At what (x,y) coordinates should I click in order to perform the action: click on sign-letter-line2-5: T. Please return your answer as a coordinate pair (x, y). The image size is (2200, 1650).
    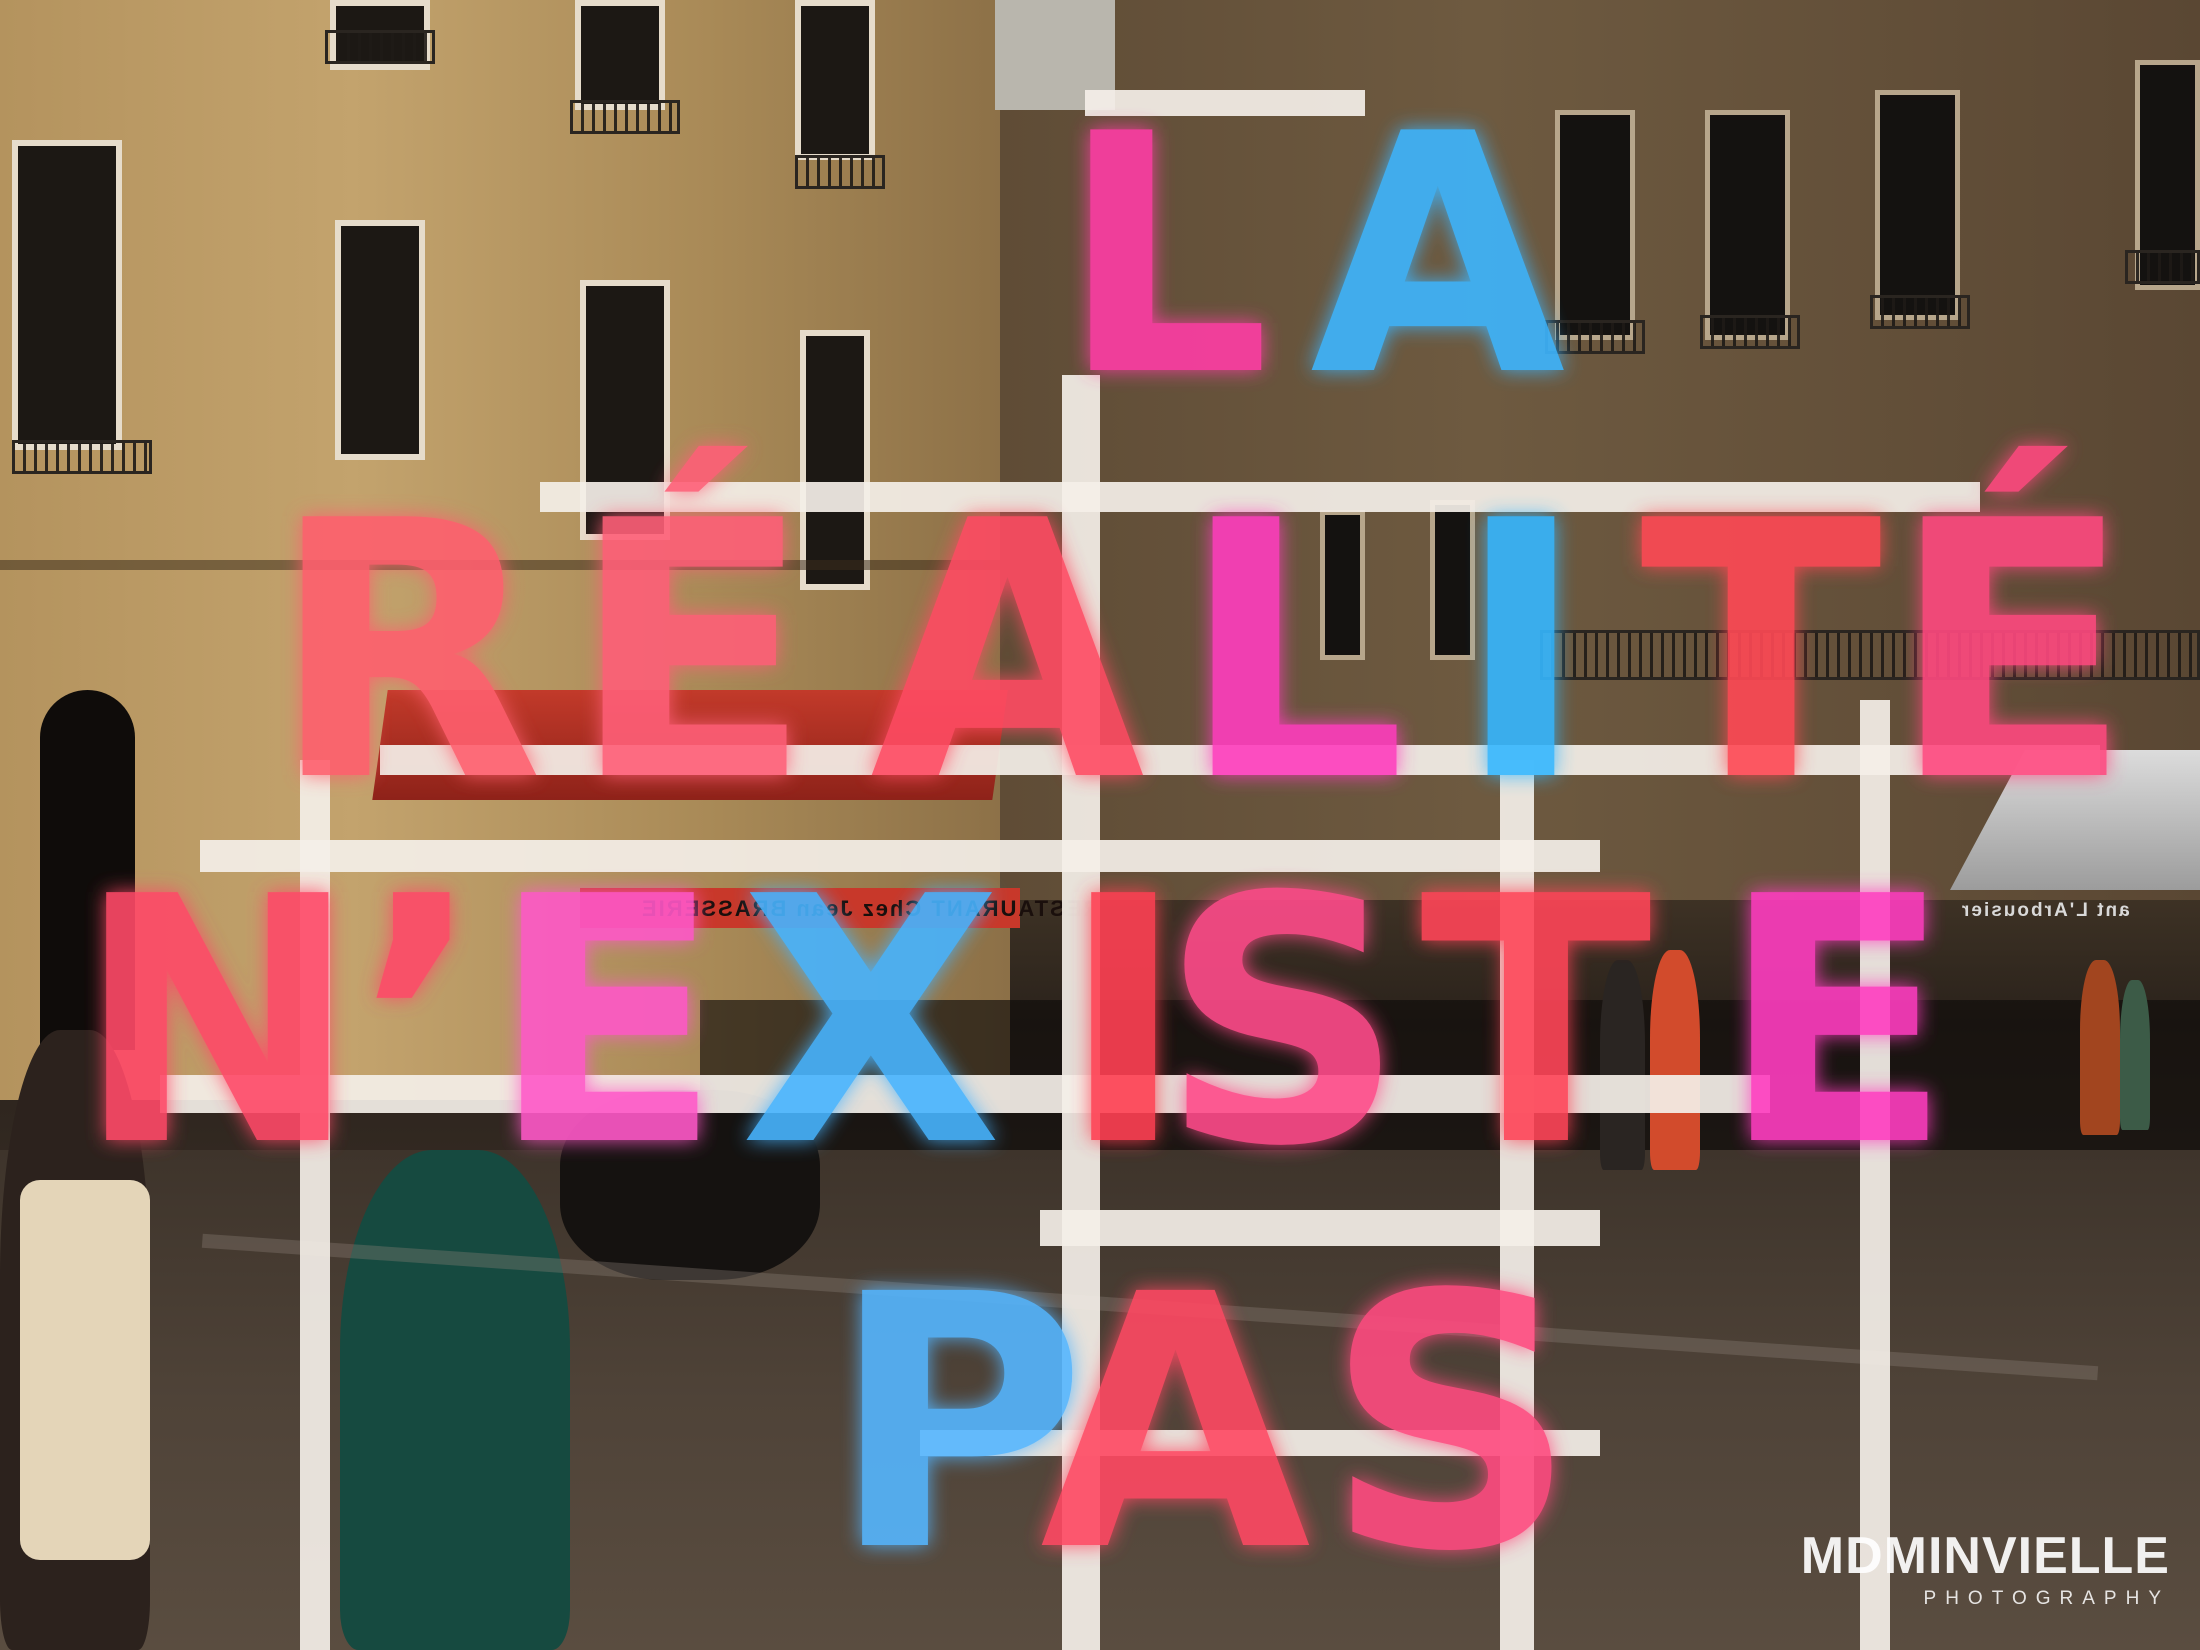
    Looking at the image, I should click on (1762, 652).